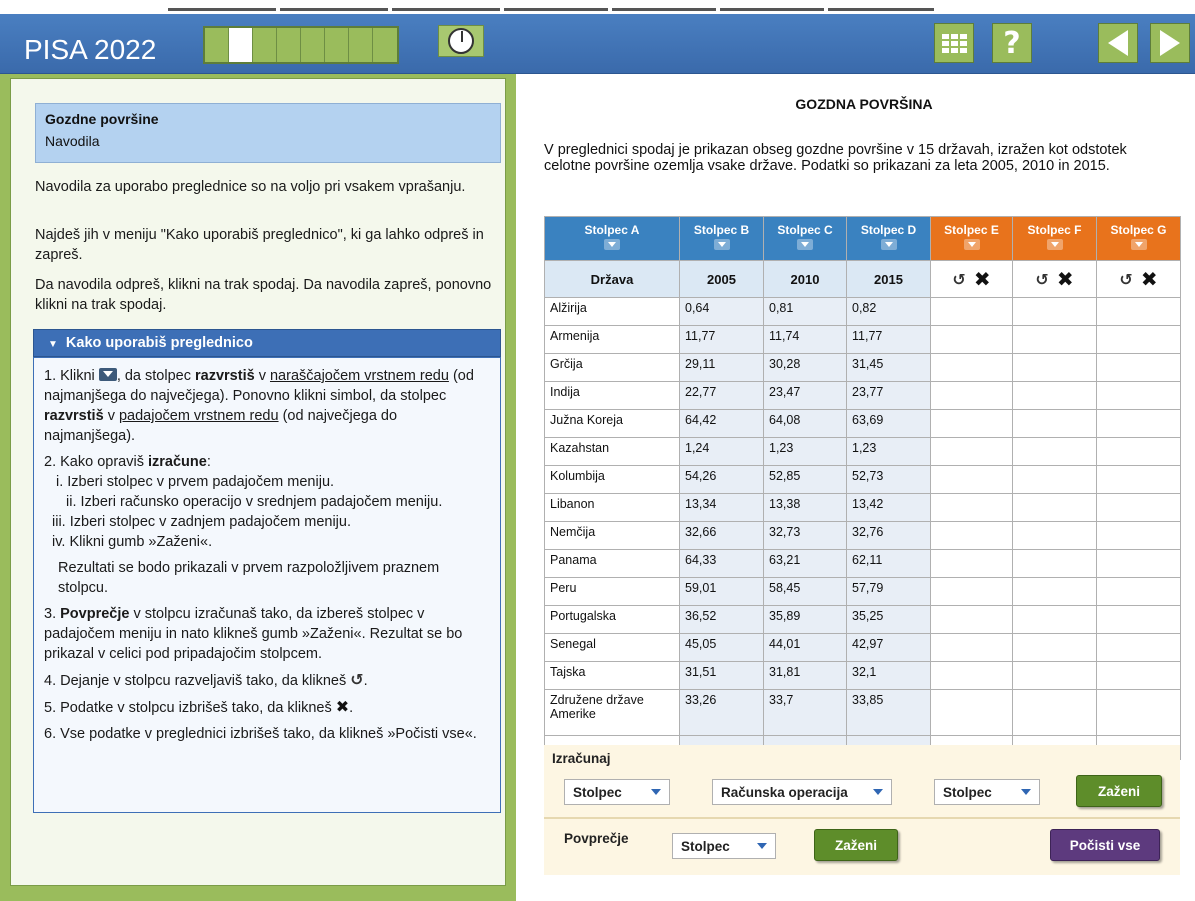  What do you see at coordinates (805, 479) in the screenshot?
I see `table-cell: 52,85` at bounding box center [805, 479].